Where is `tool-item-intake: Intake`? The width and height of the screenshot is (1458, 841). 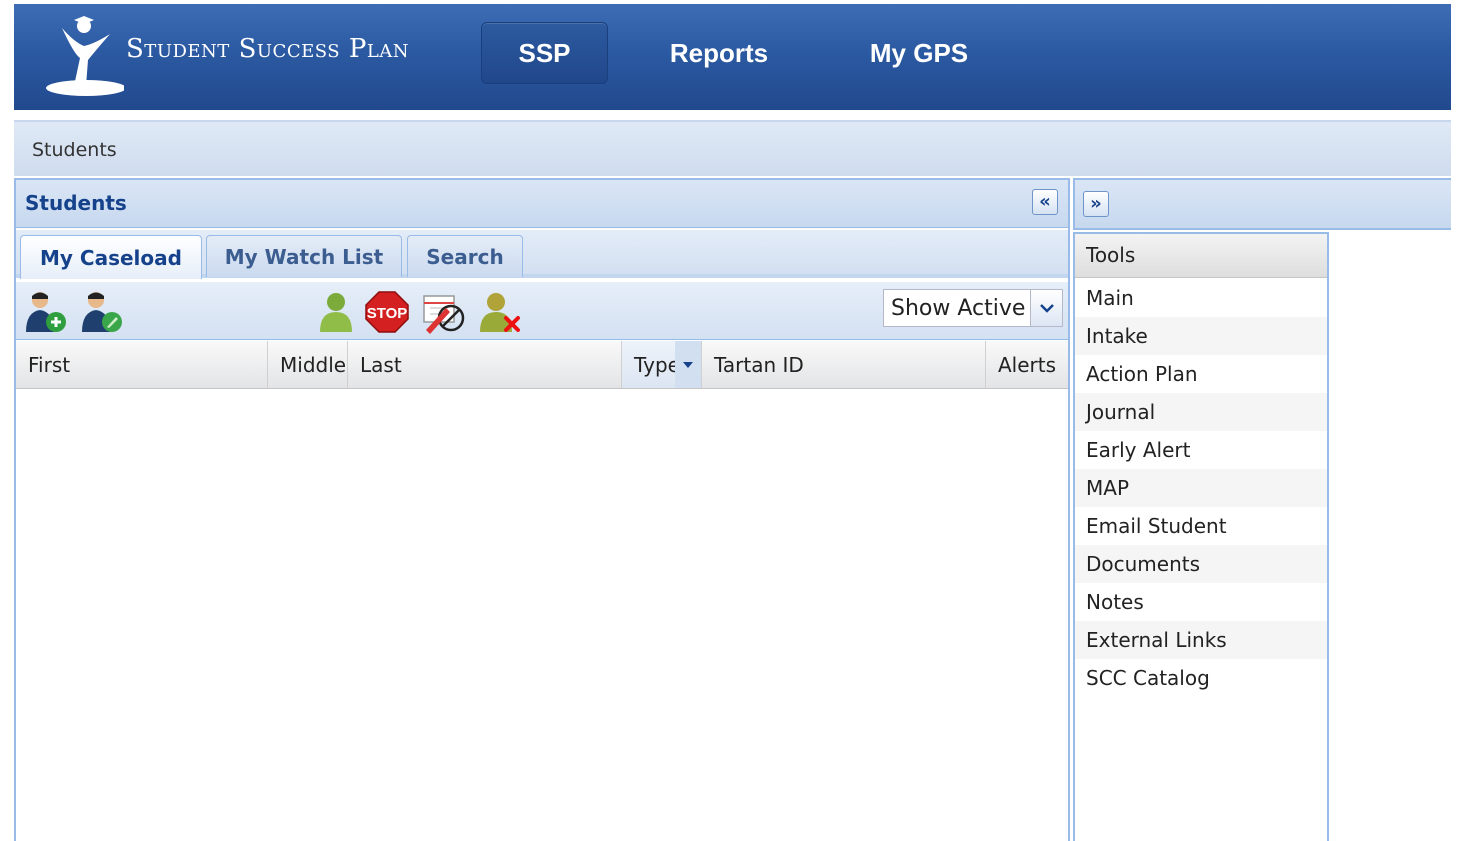 tool-item-intake: Intake is located at coordinates (1201, 336).